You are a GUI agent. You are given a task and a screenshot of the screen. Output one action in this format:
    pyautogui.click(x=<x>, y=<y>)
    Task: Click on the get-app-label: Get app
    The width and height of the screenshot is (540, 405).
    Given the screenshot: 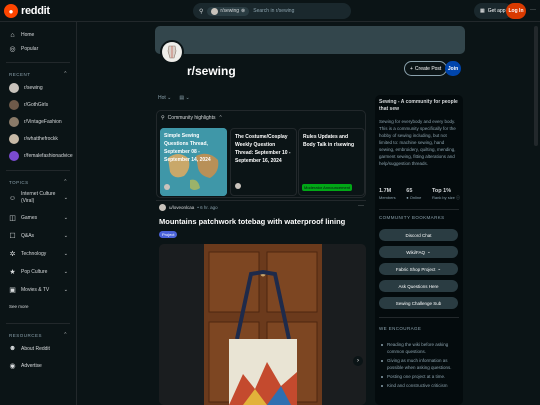 What is the action you would take?
    pyautogui.click(x=496, y=11)
    